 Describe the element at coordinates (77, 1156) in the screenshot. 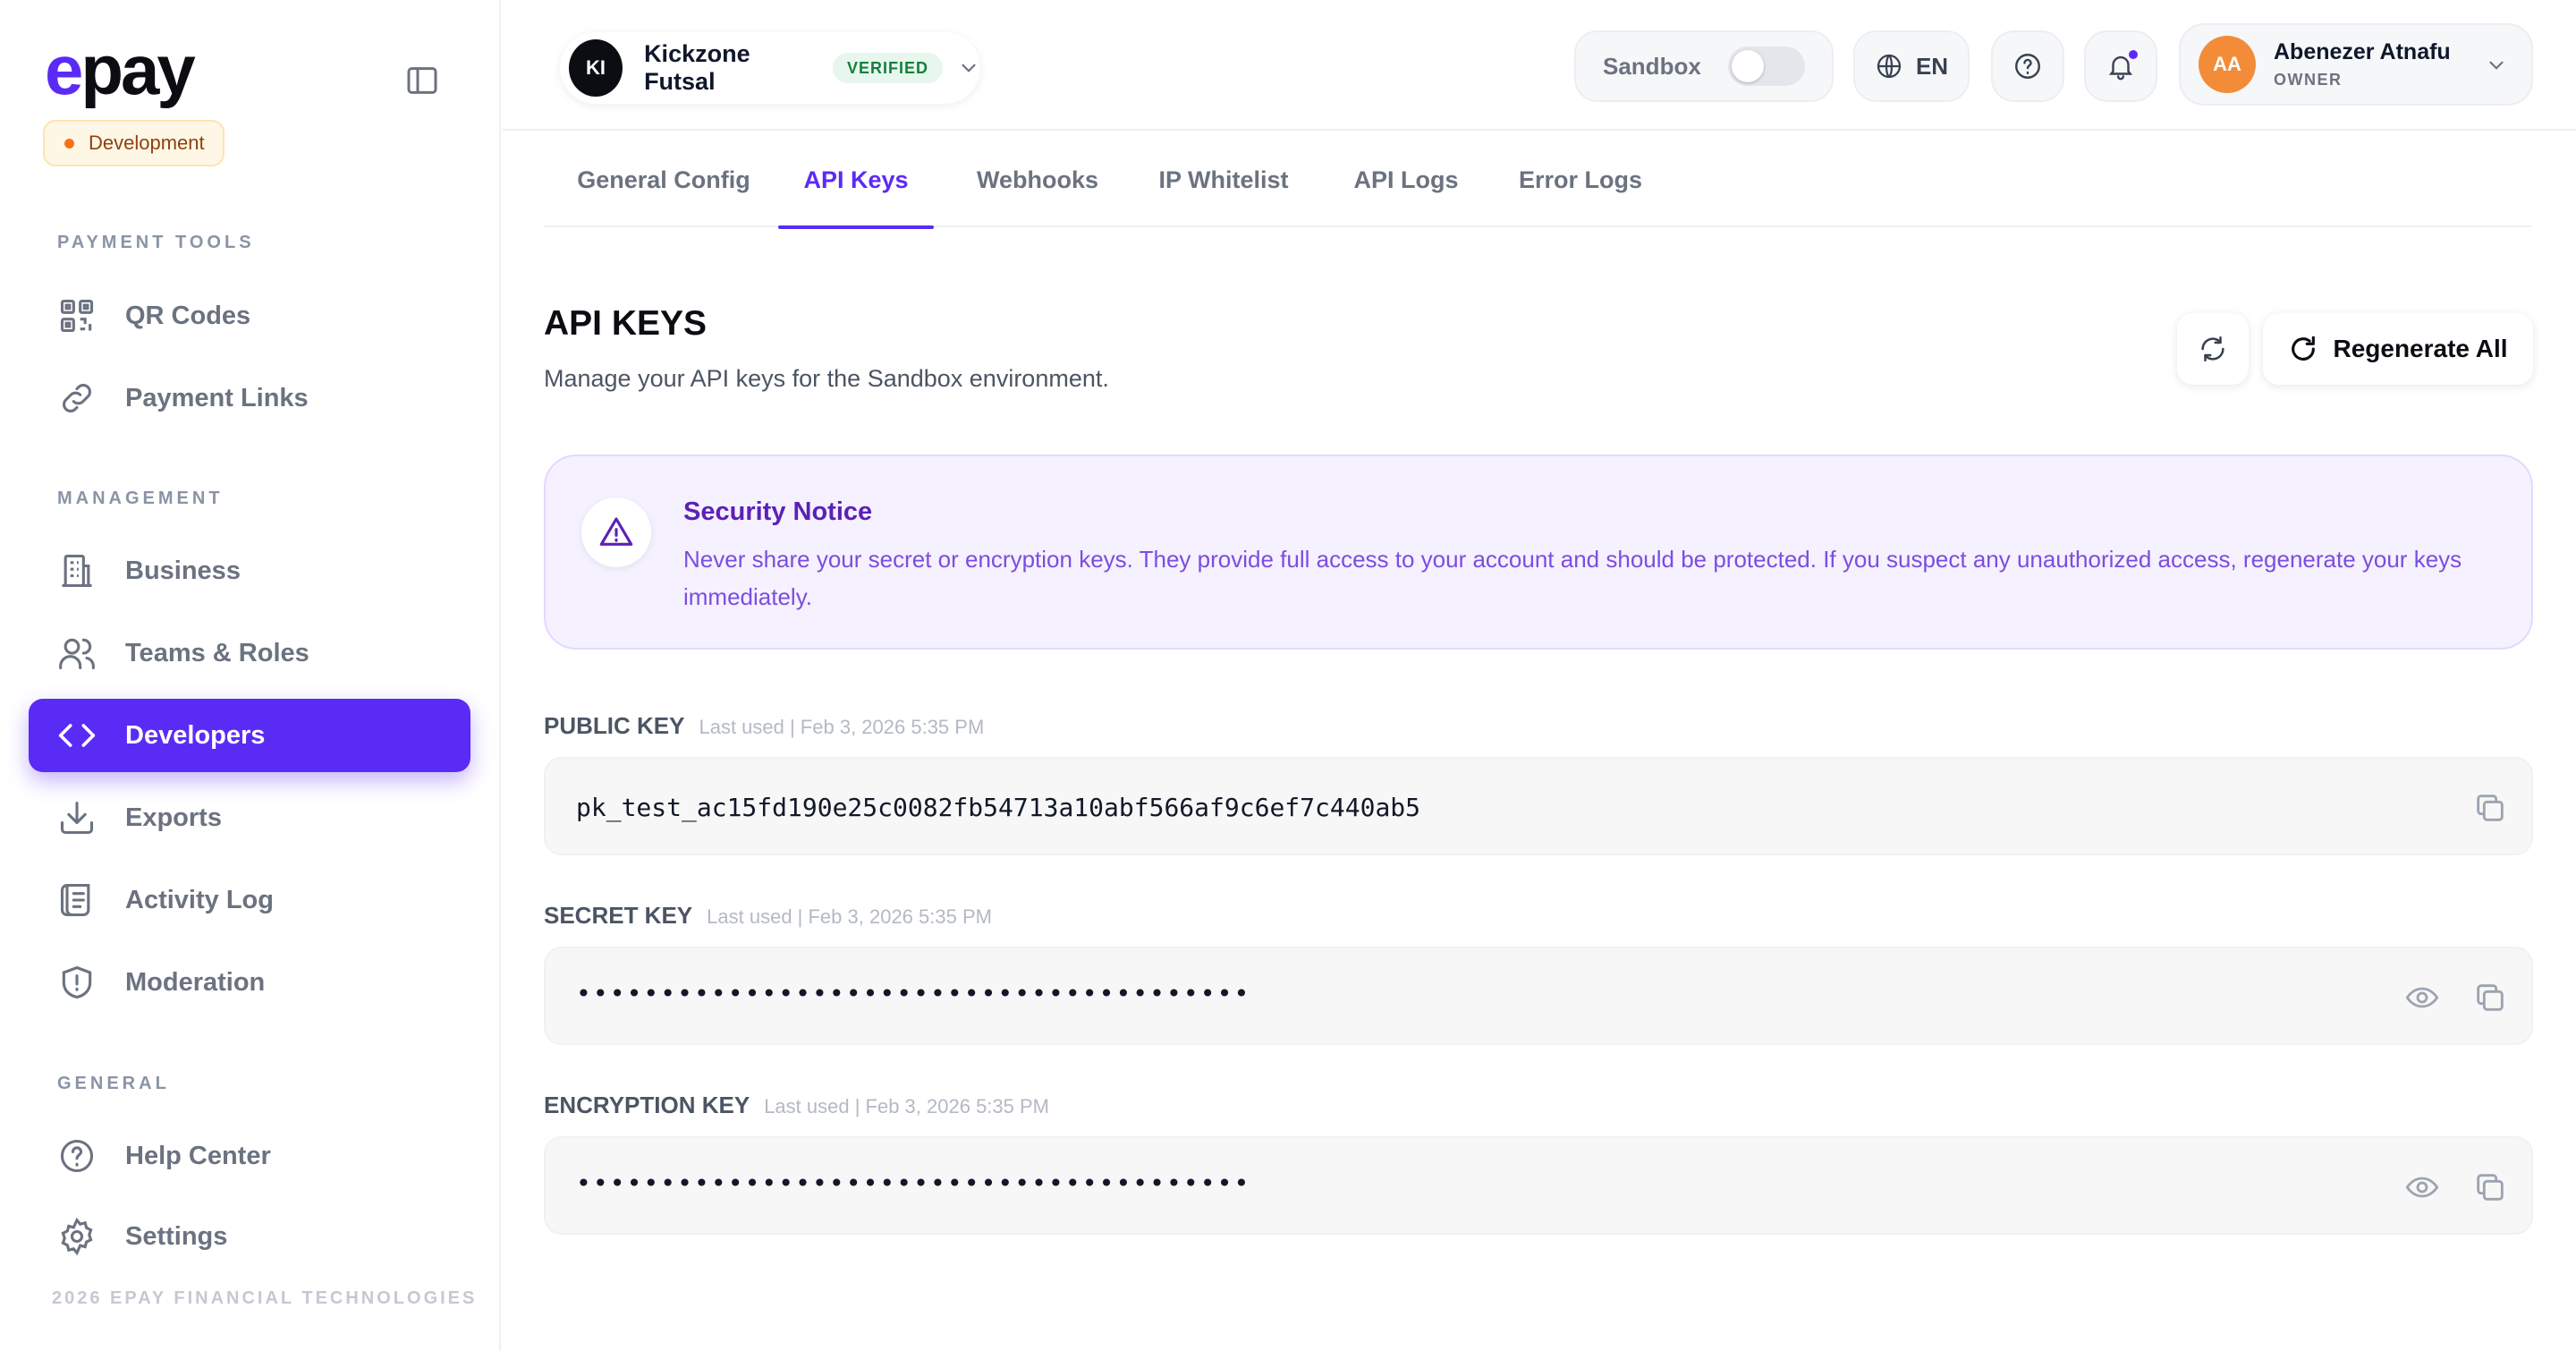

I see `help-circle-icon` at that location.